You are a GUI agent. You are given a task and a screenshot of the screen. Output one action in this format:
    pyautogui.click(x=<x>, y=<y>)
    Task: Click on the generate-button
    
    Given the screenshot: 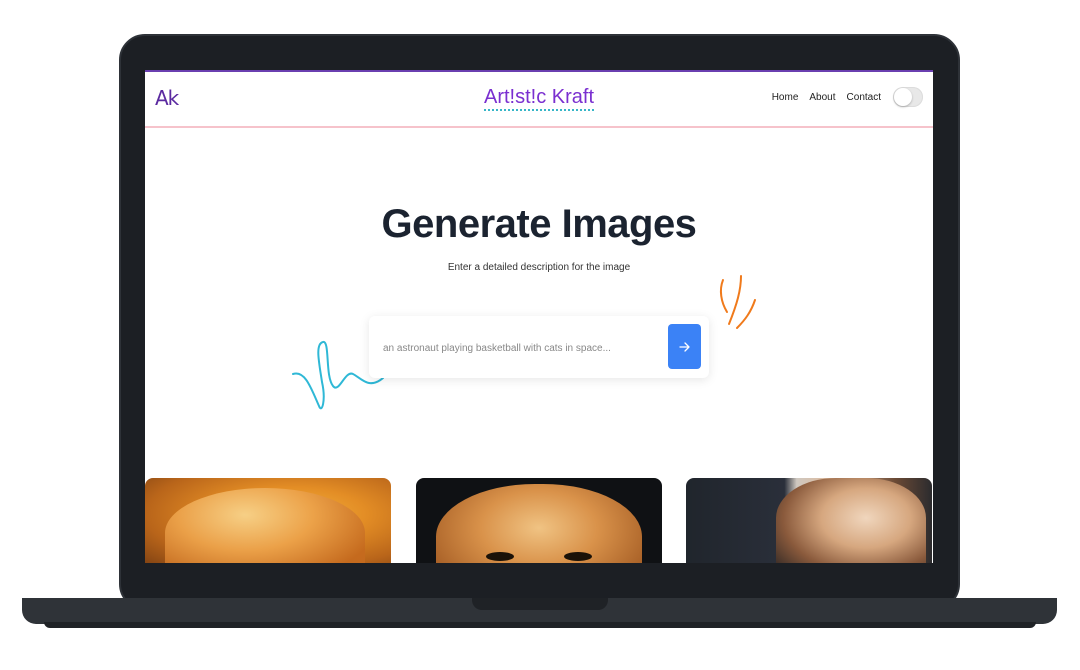 What is the action you would take?
    pyautogui.click(x=684, y=346)
    